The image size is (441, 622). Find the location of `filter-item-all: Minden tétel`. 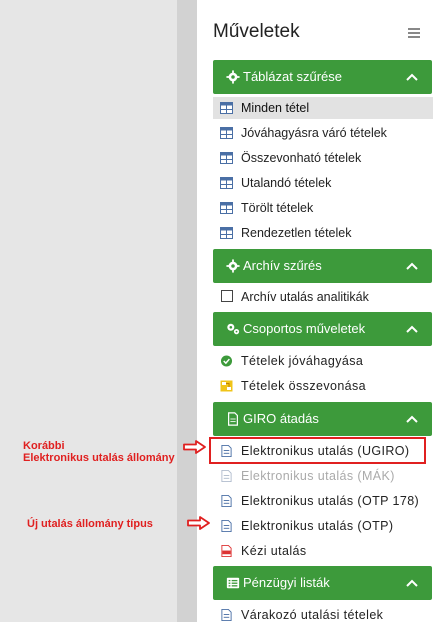

filter-item-all: Minden tétel is located at coordinates (323, 108).